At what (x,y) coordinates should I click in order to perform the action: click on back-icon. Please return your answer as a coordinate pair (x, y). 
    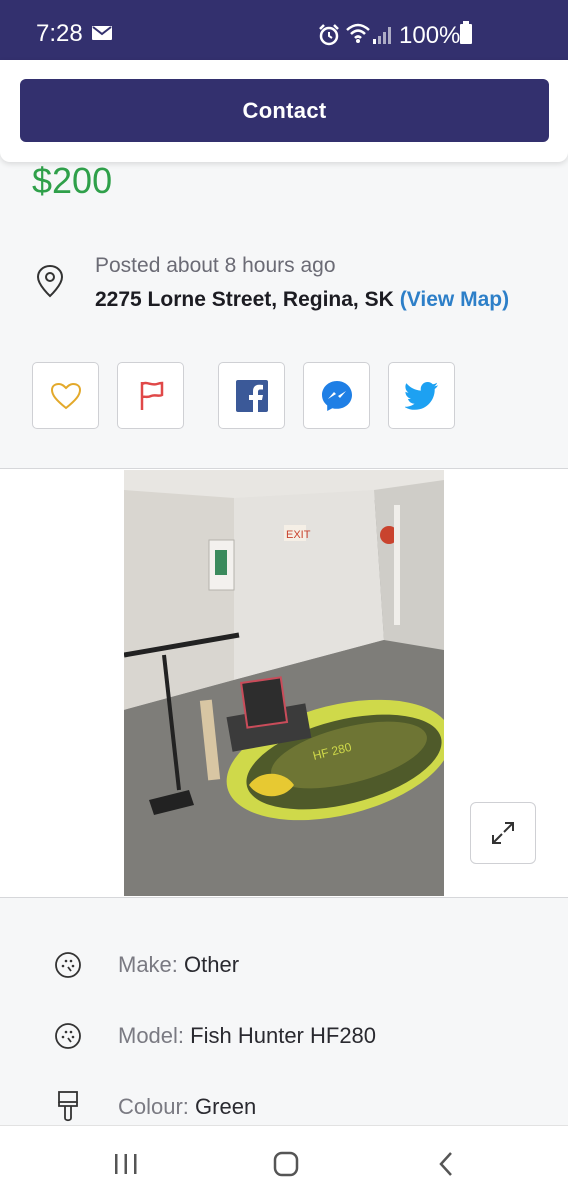
    Looking at the image, I should click on (445, 1164).